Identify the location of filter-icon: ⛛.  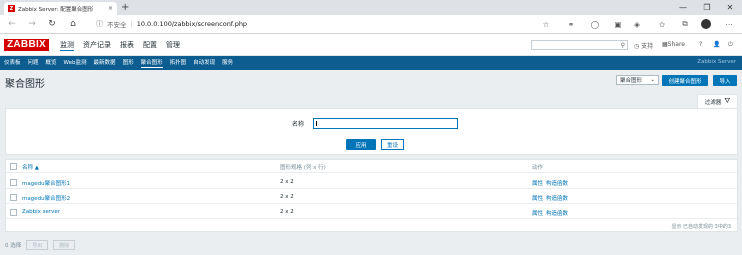
(727, 101).